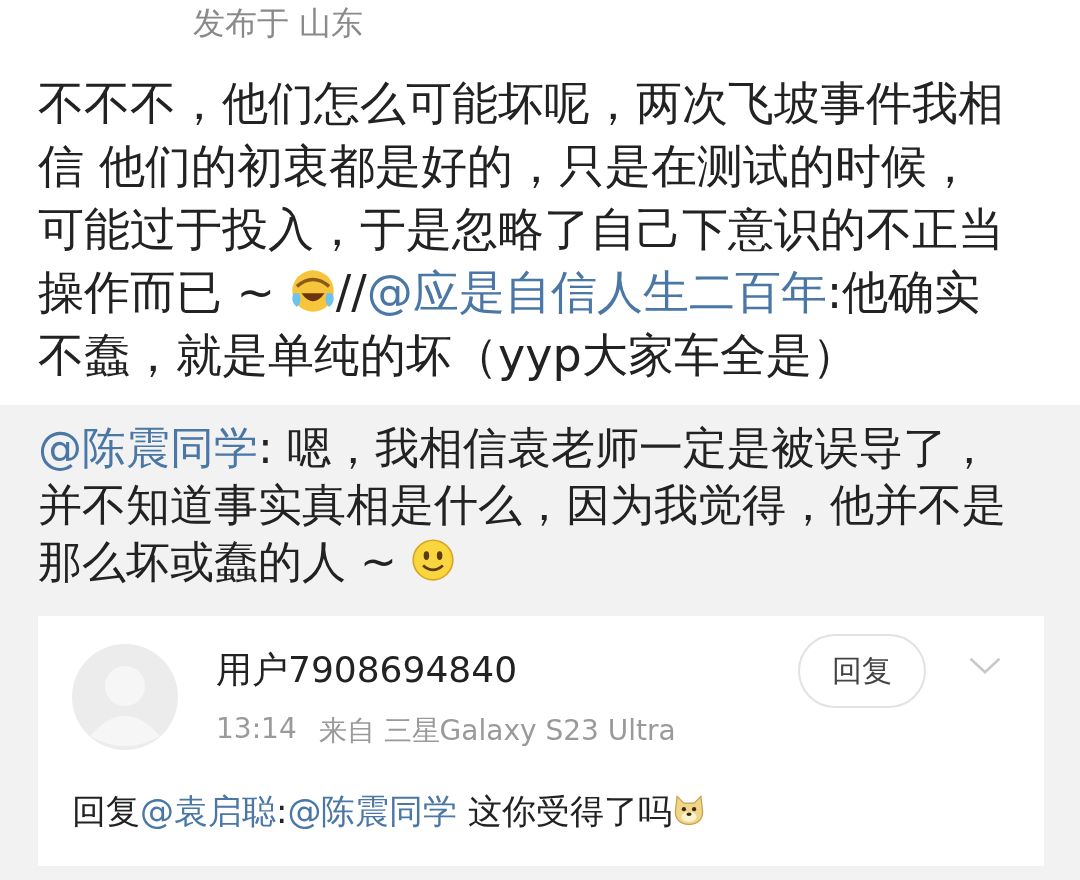  What do you see at coordinates (541, 811) in the screenshot?
I see `reply-text: 回复@袁启聪:@陈震同学 这你受得了吗` at bounding box center [541, 811].